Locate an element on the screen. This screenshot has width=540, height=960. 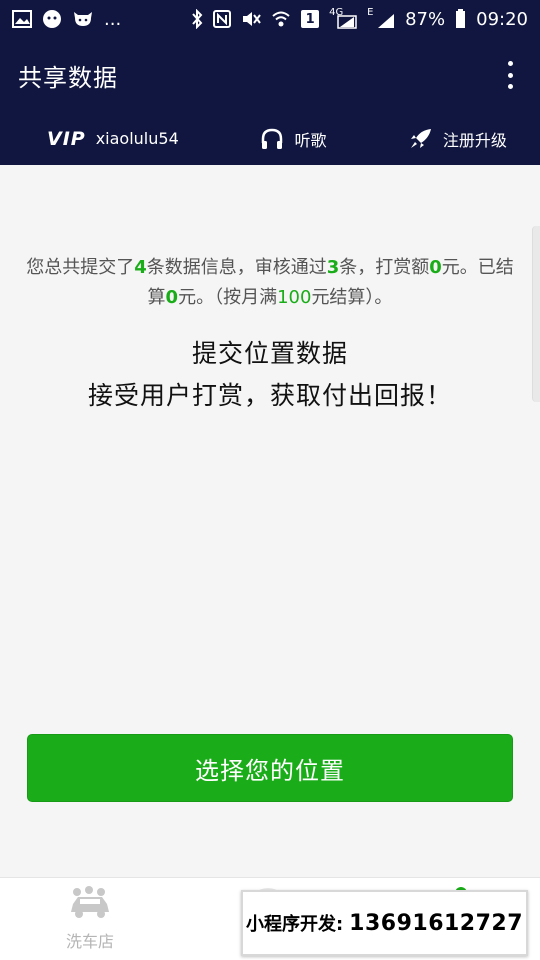
upgrade-item: 注册升级 is located at coordinates (458, 139).